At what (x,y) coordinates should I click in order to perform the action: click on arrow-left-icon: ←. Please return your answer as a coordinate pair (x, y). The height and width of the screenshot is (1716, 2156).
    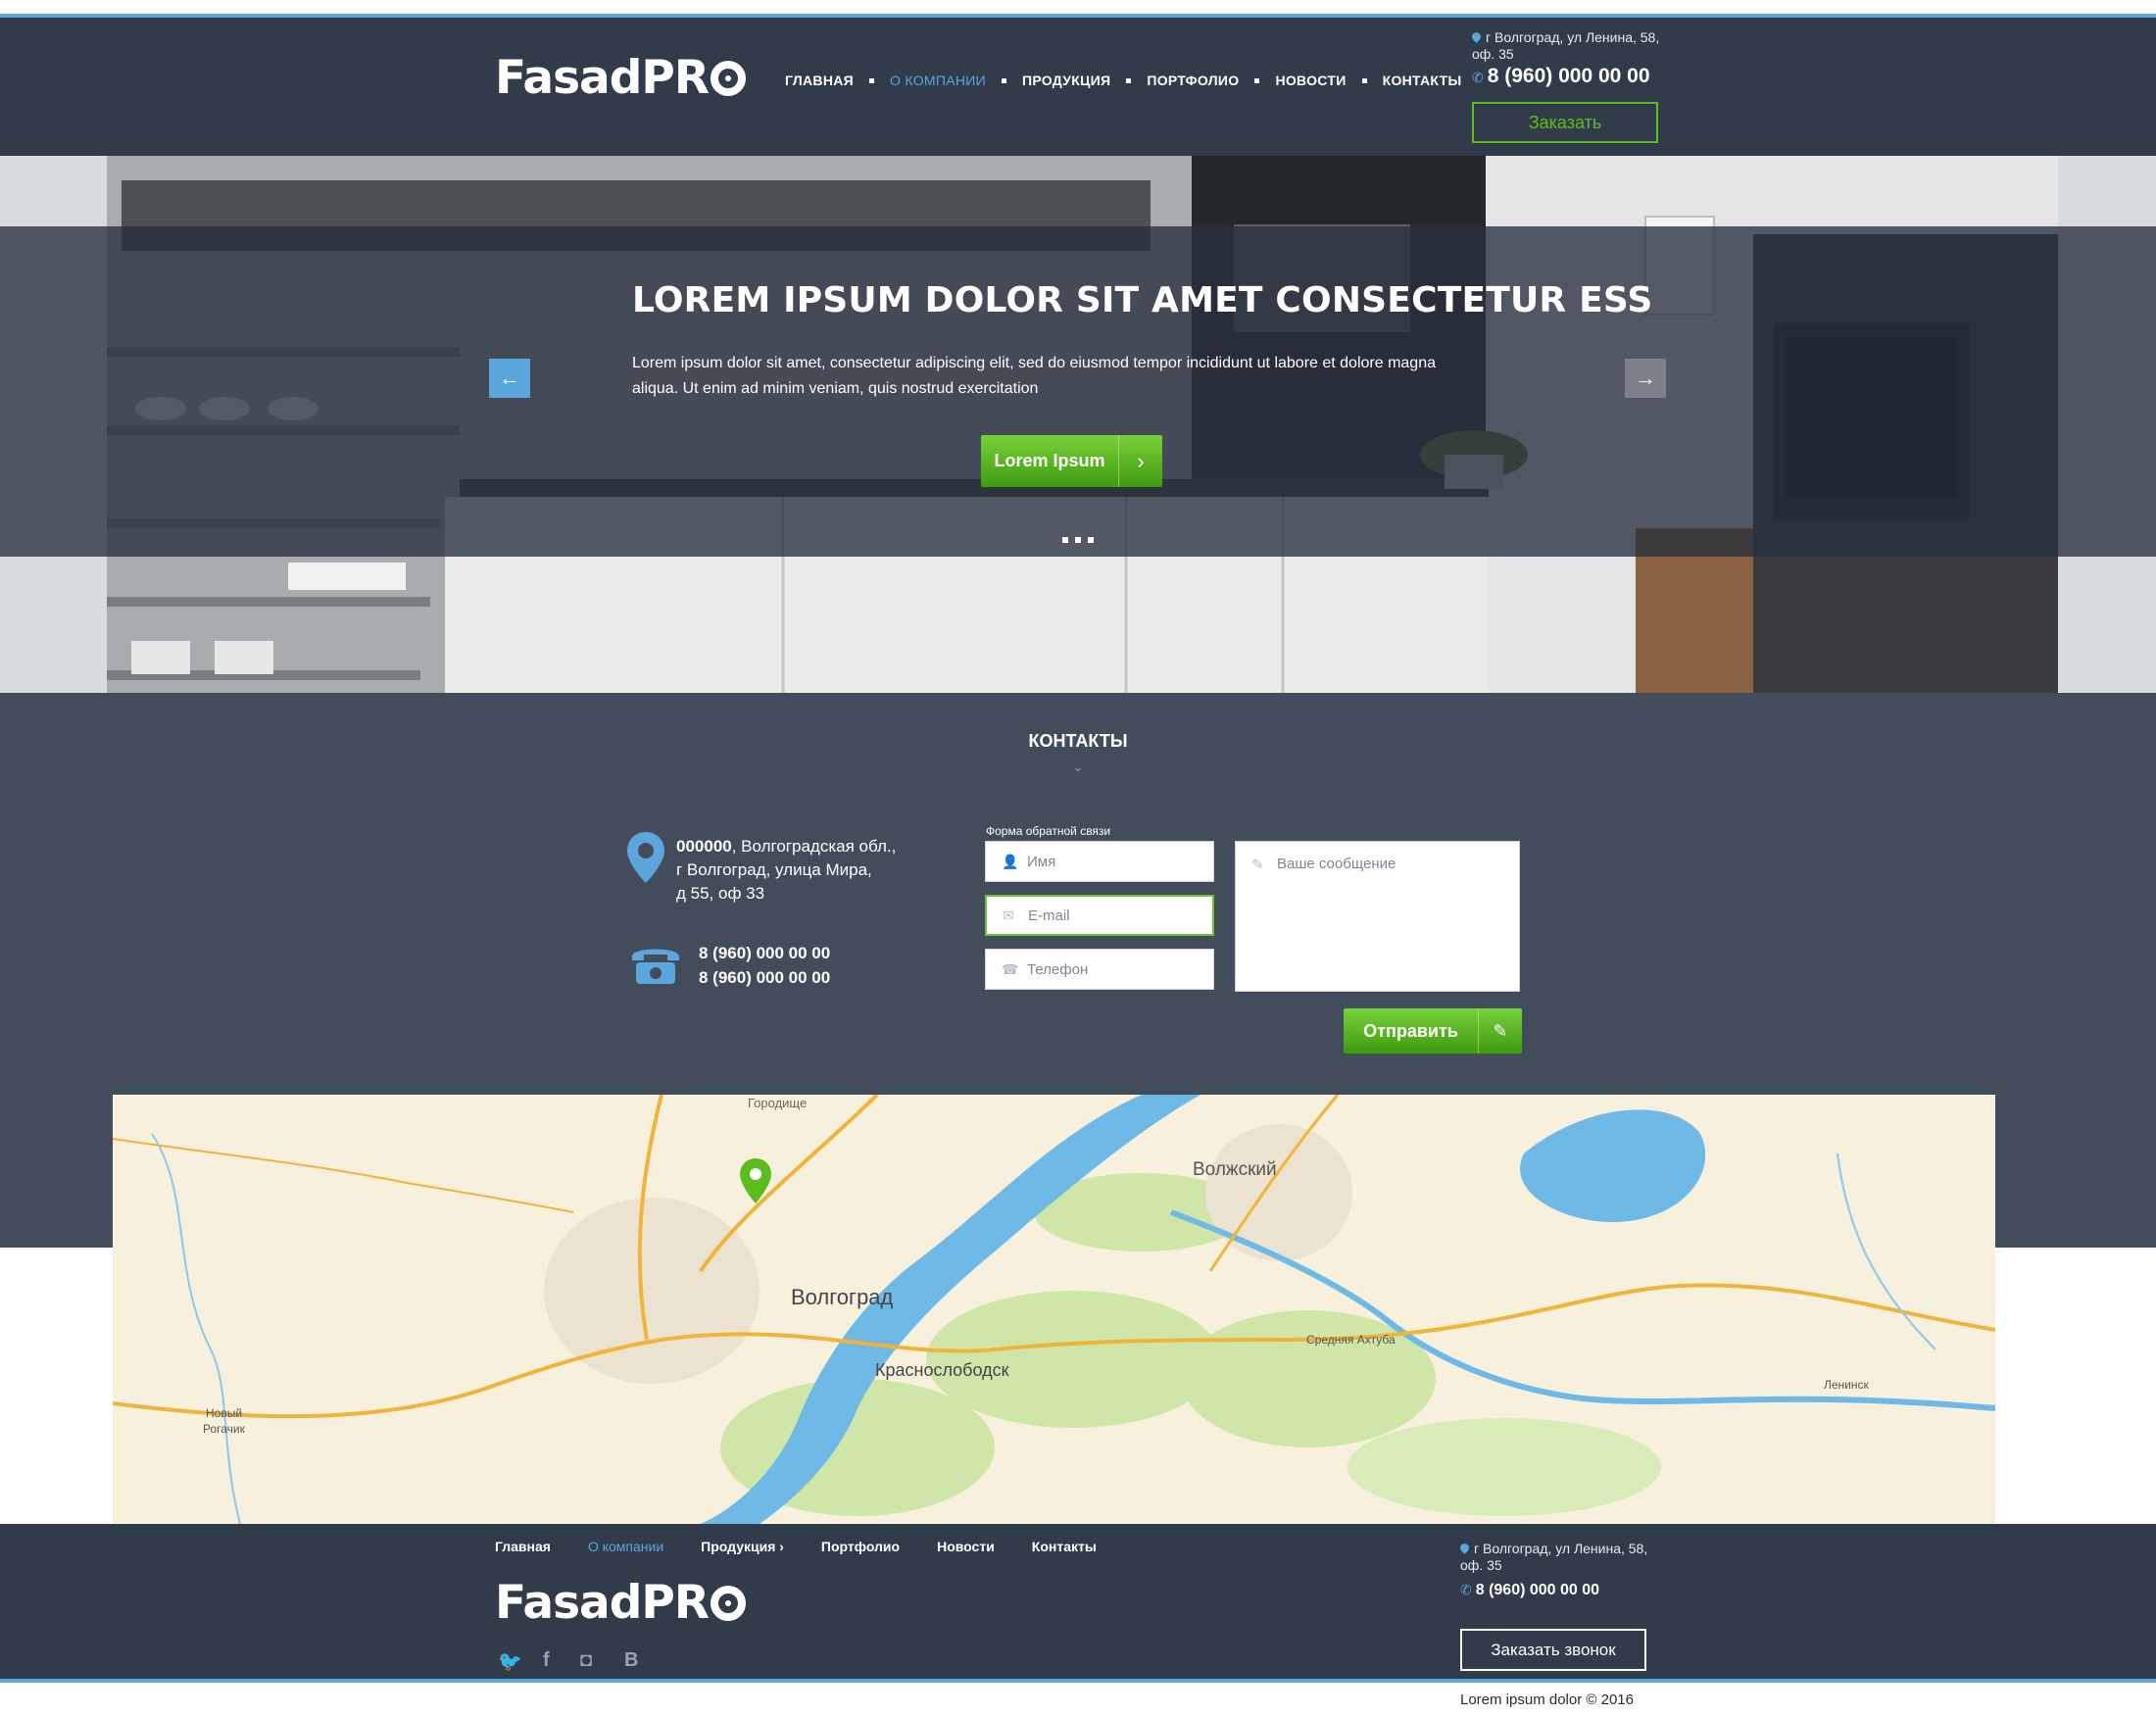
    Looking at the image, I should click on (509, 378).